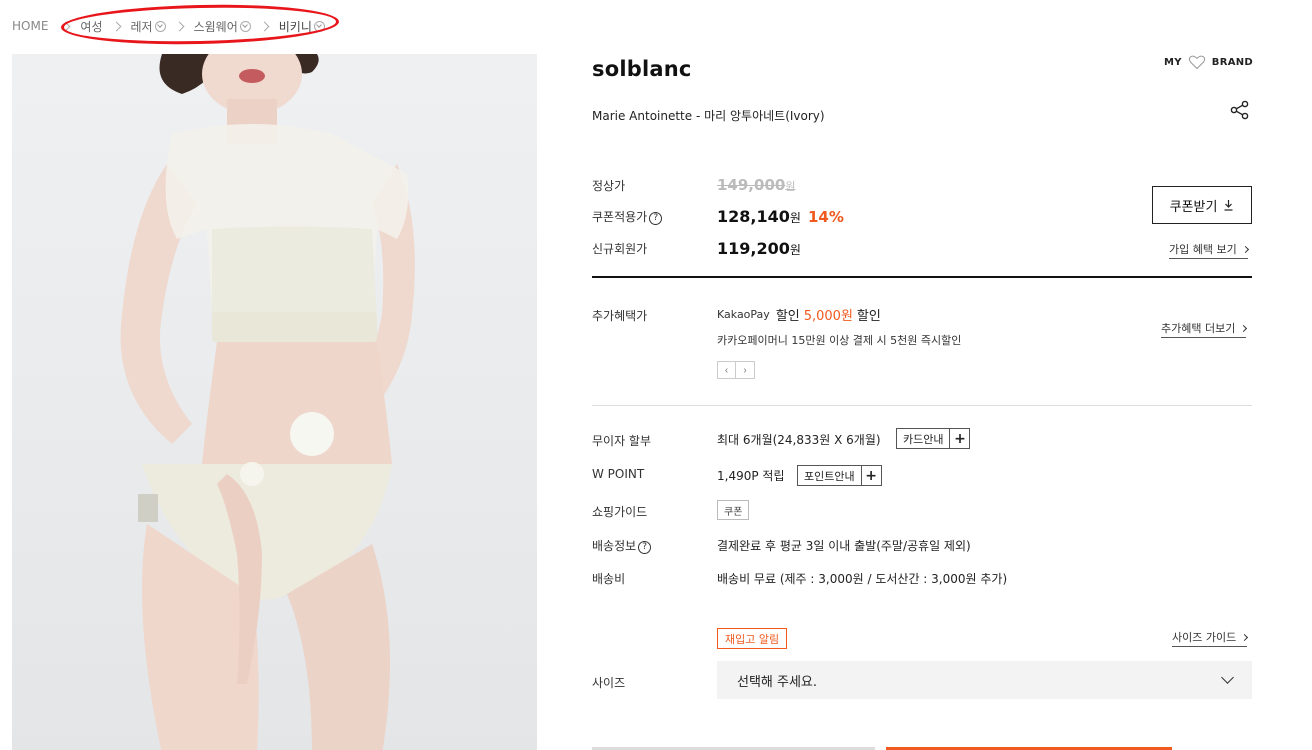 This screenshot has height=750, width=1312. Describe the element at coordinates (295, 26) in the screenshot. I see `breadcrumb-label: 비키니` at that location.